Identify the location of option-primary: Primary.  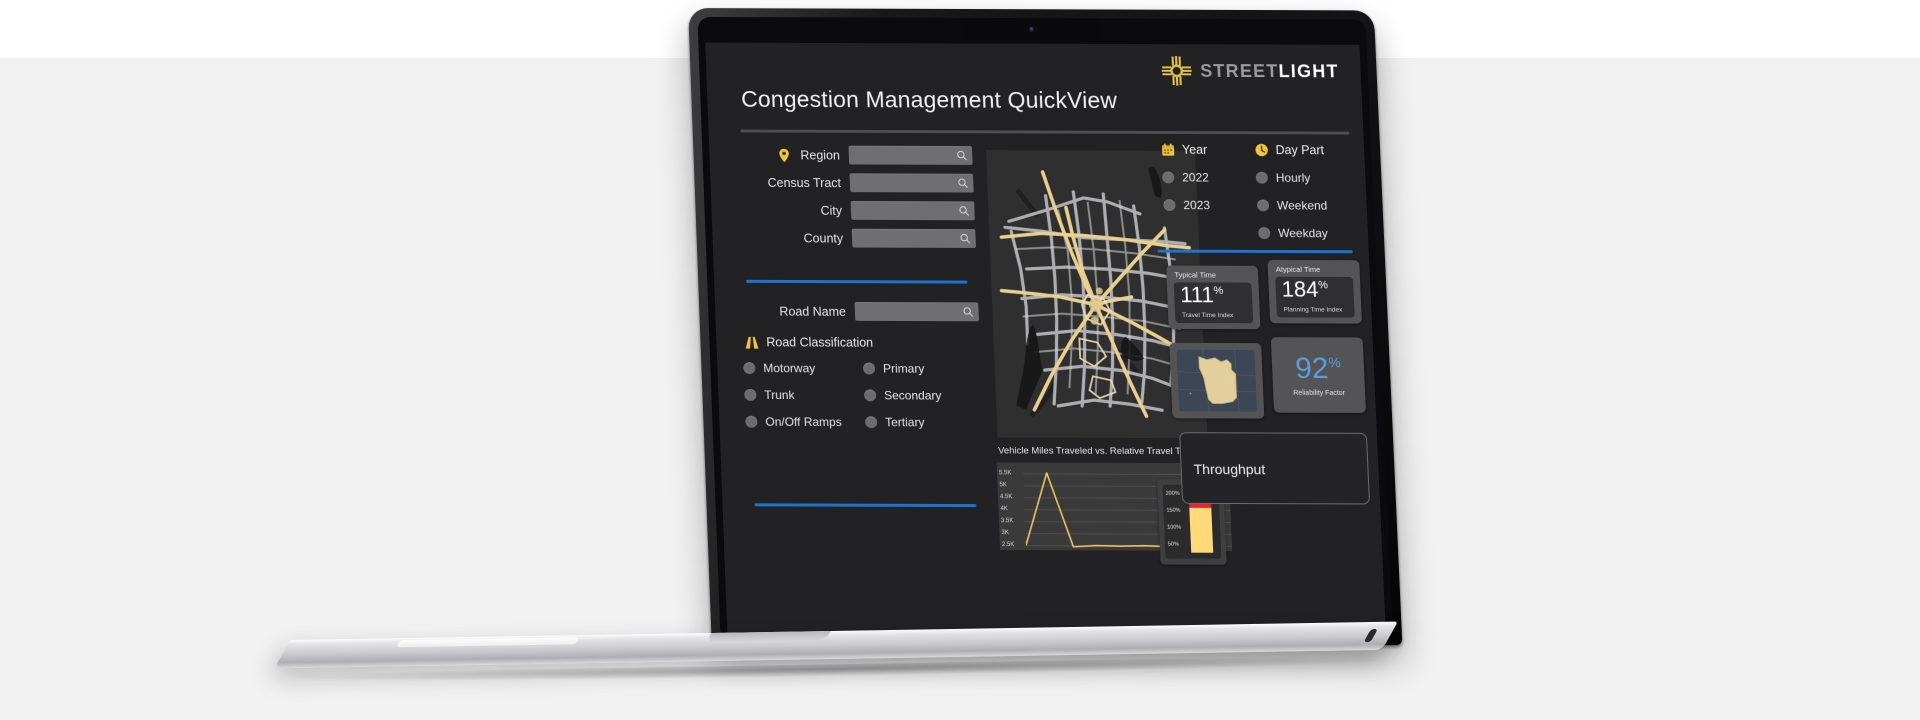
(917, 368).